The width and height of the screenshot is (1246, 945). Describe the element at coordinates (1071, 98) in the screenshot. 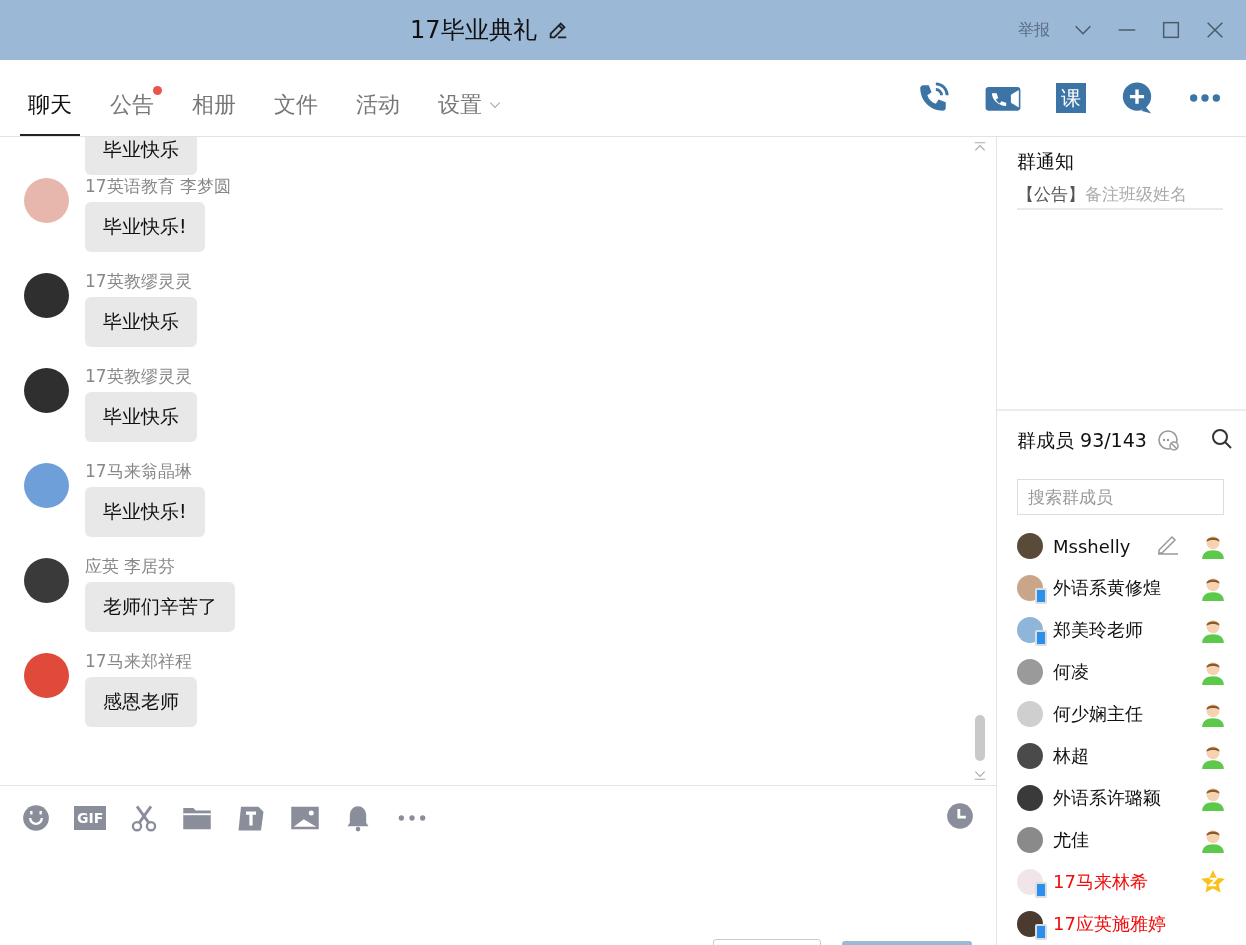

I see `course-button: 课` at that location.